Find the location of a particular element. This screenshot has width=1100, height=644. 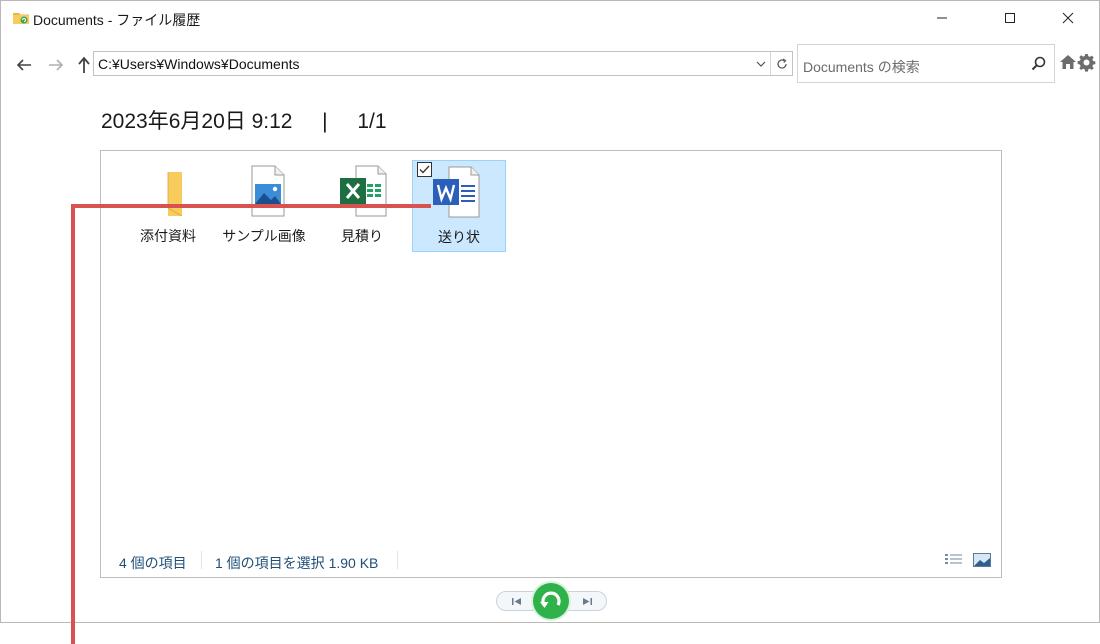

large-icons-view-button is located at coordinates (982, 560).